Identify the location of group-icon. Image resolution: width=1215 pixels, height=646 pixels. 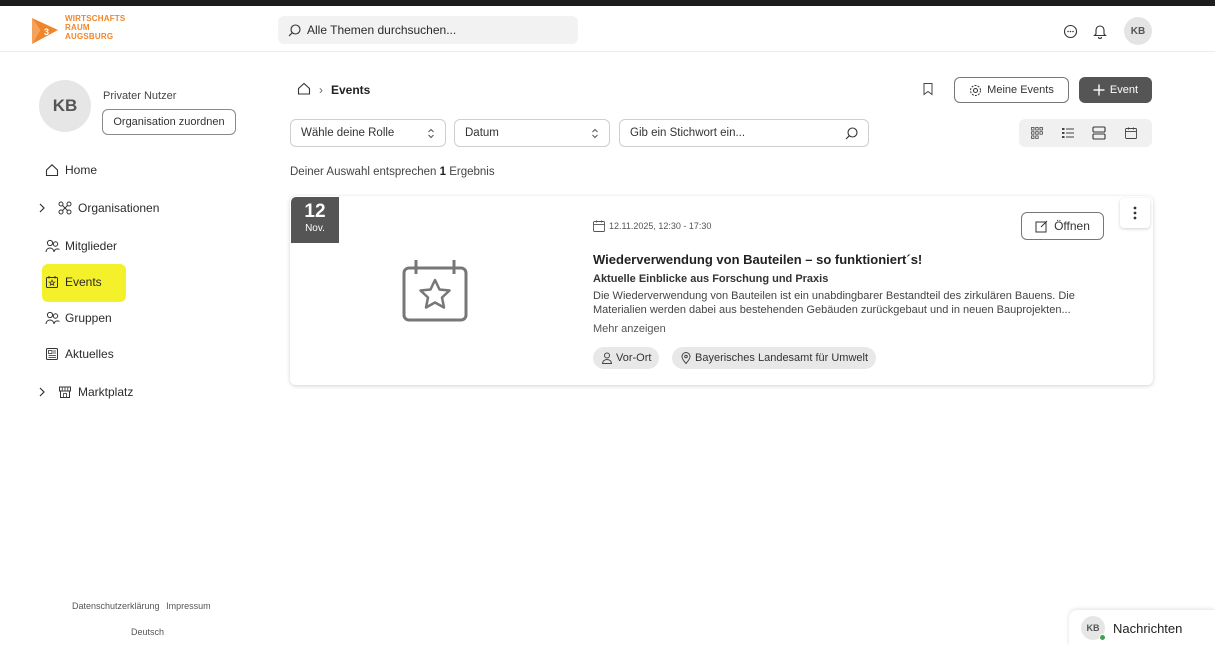
(52, 318).